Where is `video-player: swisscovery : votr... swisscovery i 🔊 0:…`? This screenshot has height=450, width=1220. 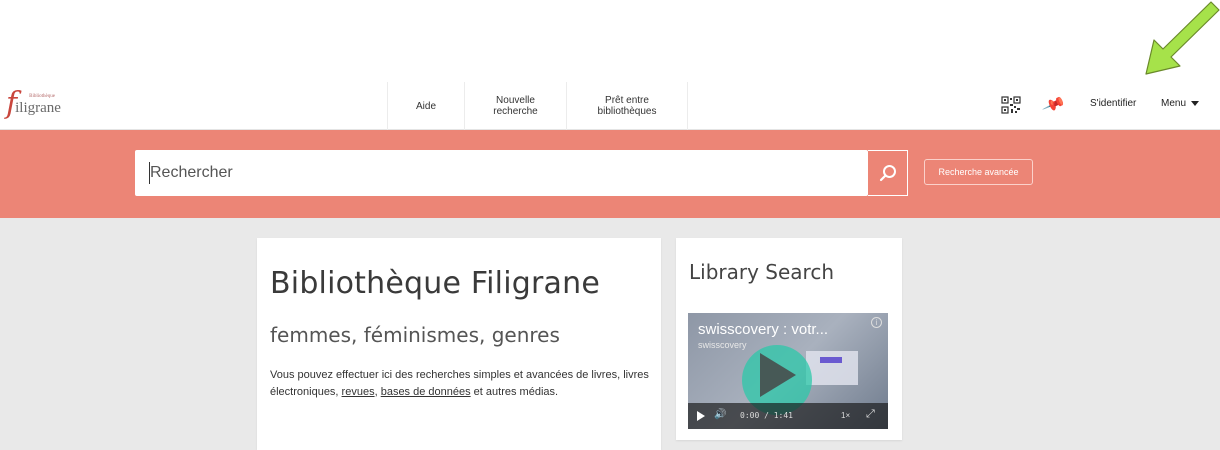 video-player: swisscovery : votr... swisscovery i 🔊 0:… is located at coordinates (788, 371).